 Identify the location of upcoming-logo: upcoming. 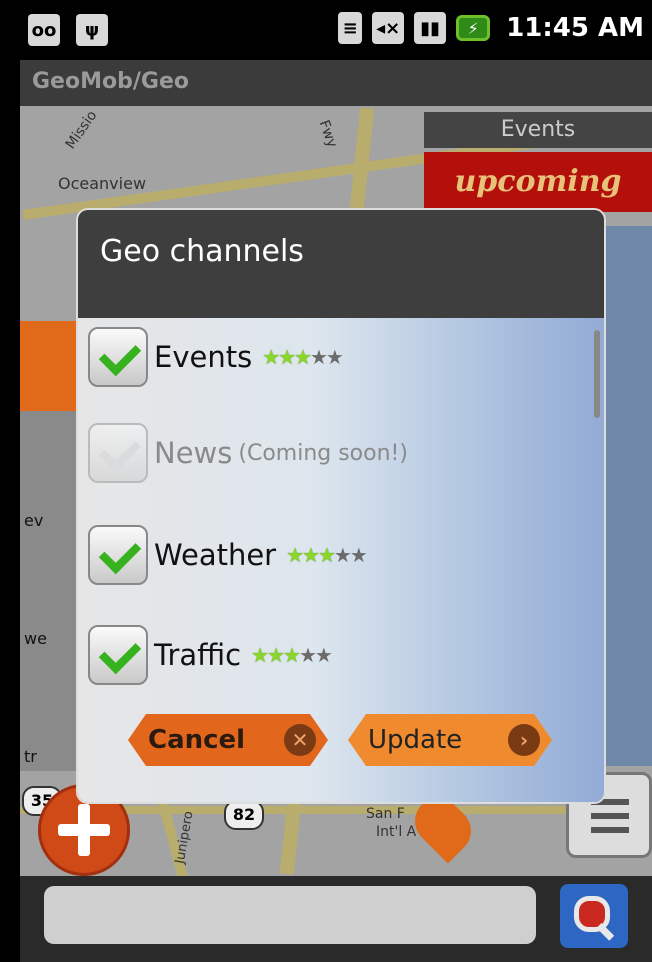
(538, 182).